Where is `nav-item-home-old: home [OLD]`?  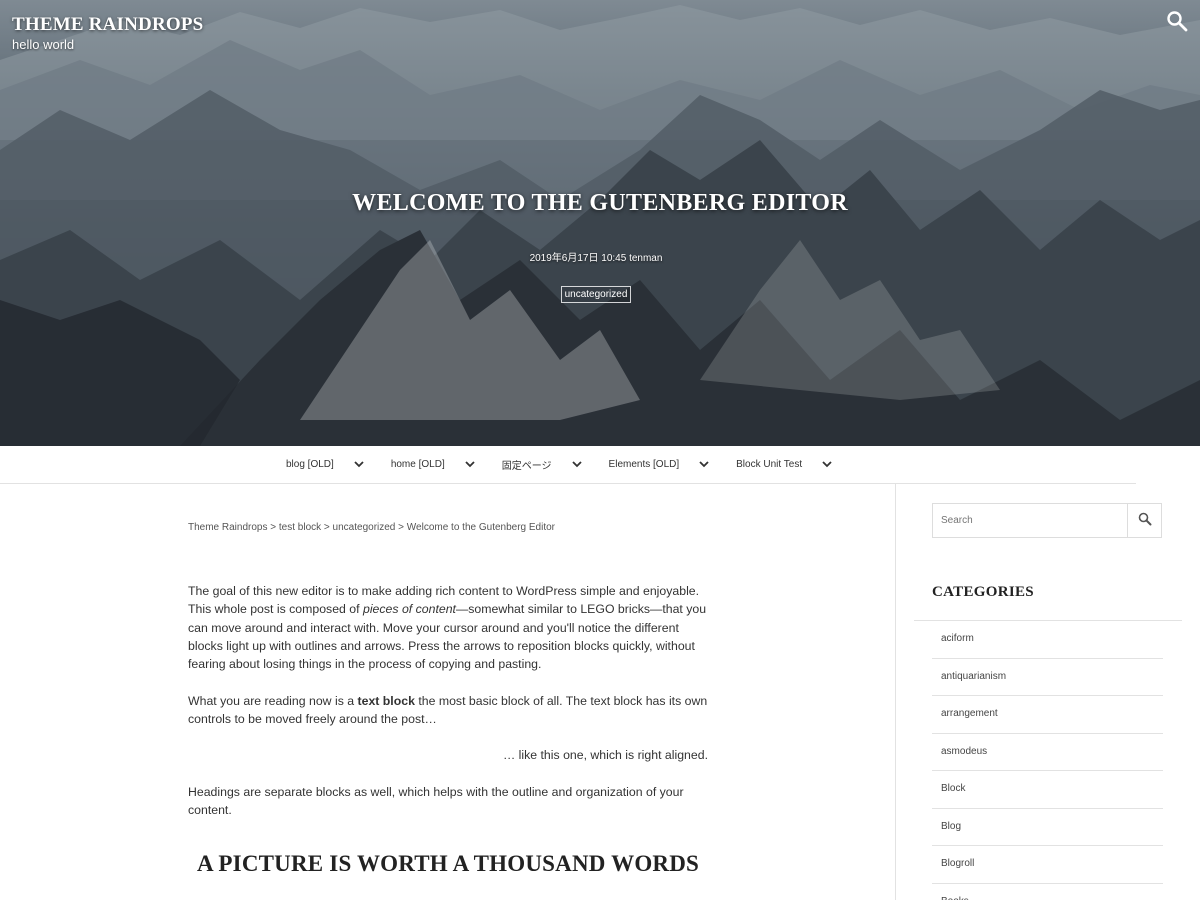
nav-item-home-old: home [OLD] is located at coordinates (446, 464).